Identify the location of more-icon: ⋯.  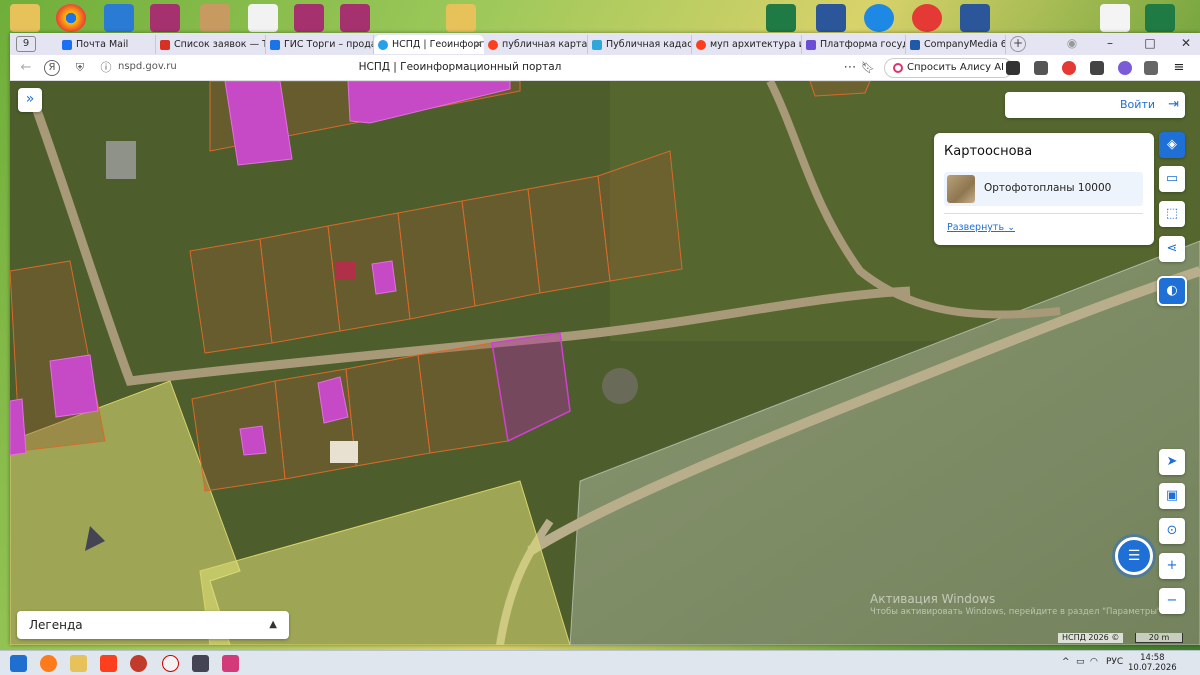
(850, 68).